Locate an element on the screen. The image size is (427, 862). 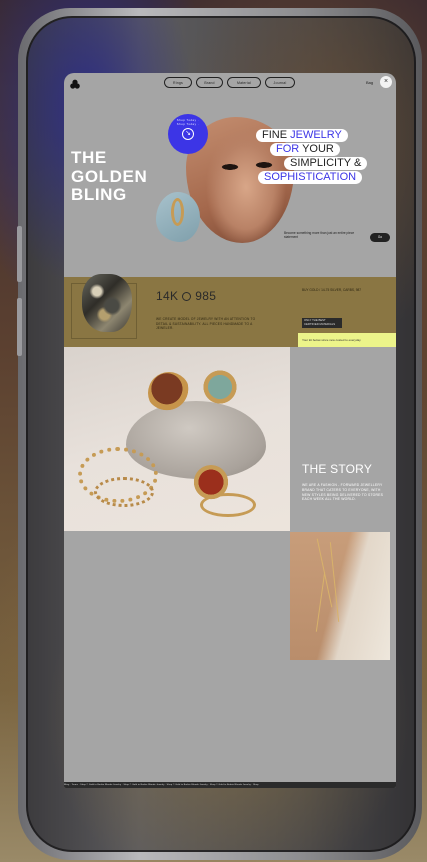
shop-badge: Shop Today · Shop Today · ↘ is located at coordinates (188, 134).